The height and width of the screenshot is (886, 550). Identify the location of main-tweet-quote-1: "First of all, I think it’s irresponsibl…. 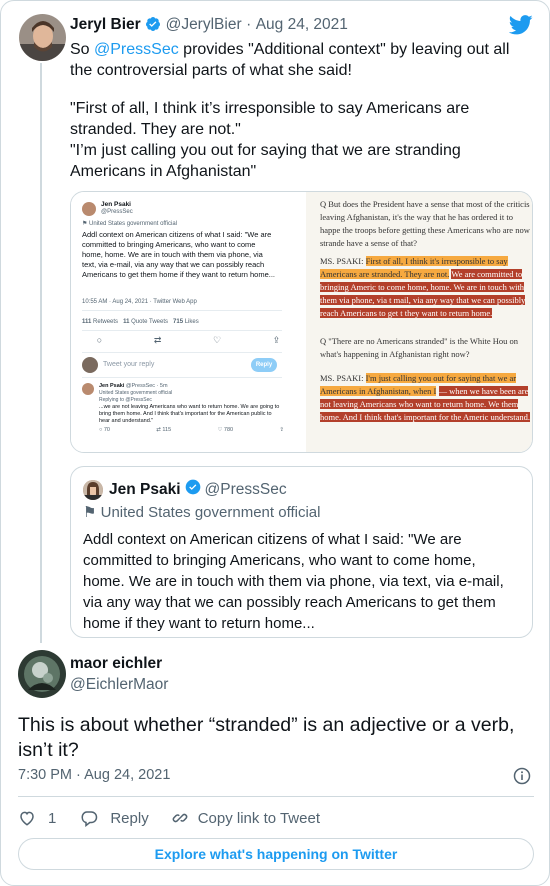
(270, 119).